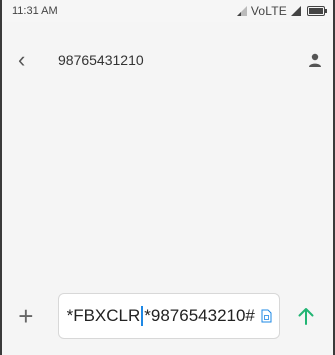 This screenshot has width=335, height=355. I want to click on message-input-text: *FBXCLR *9876543210#, so click(161, 316).